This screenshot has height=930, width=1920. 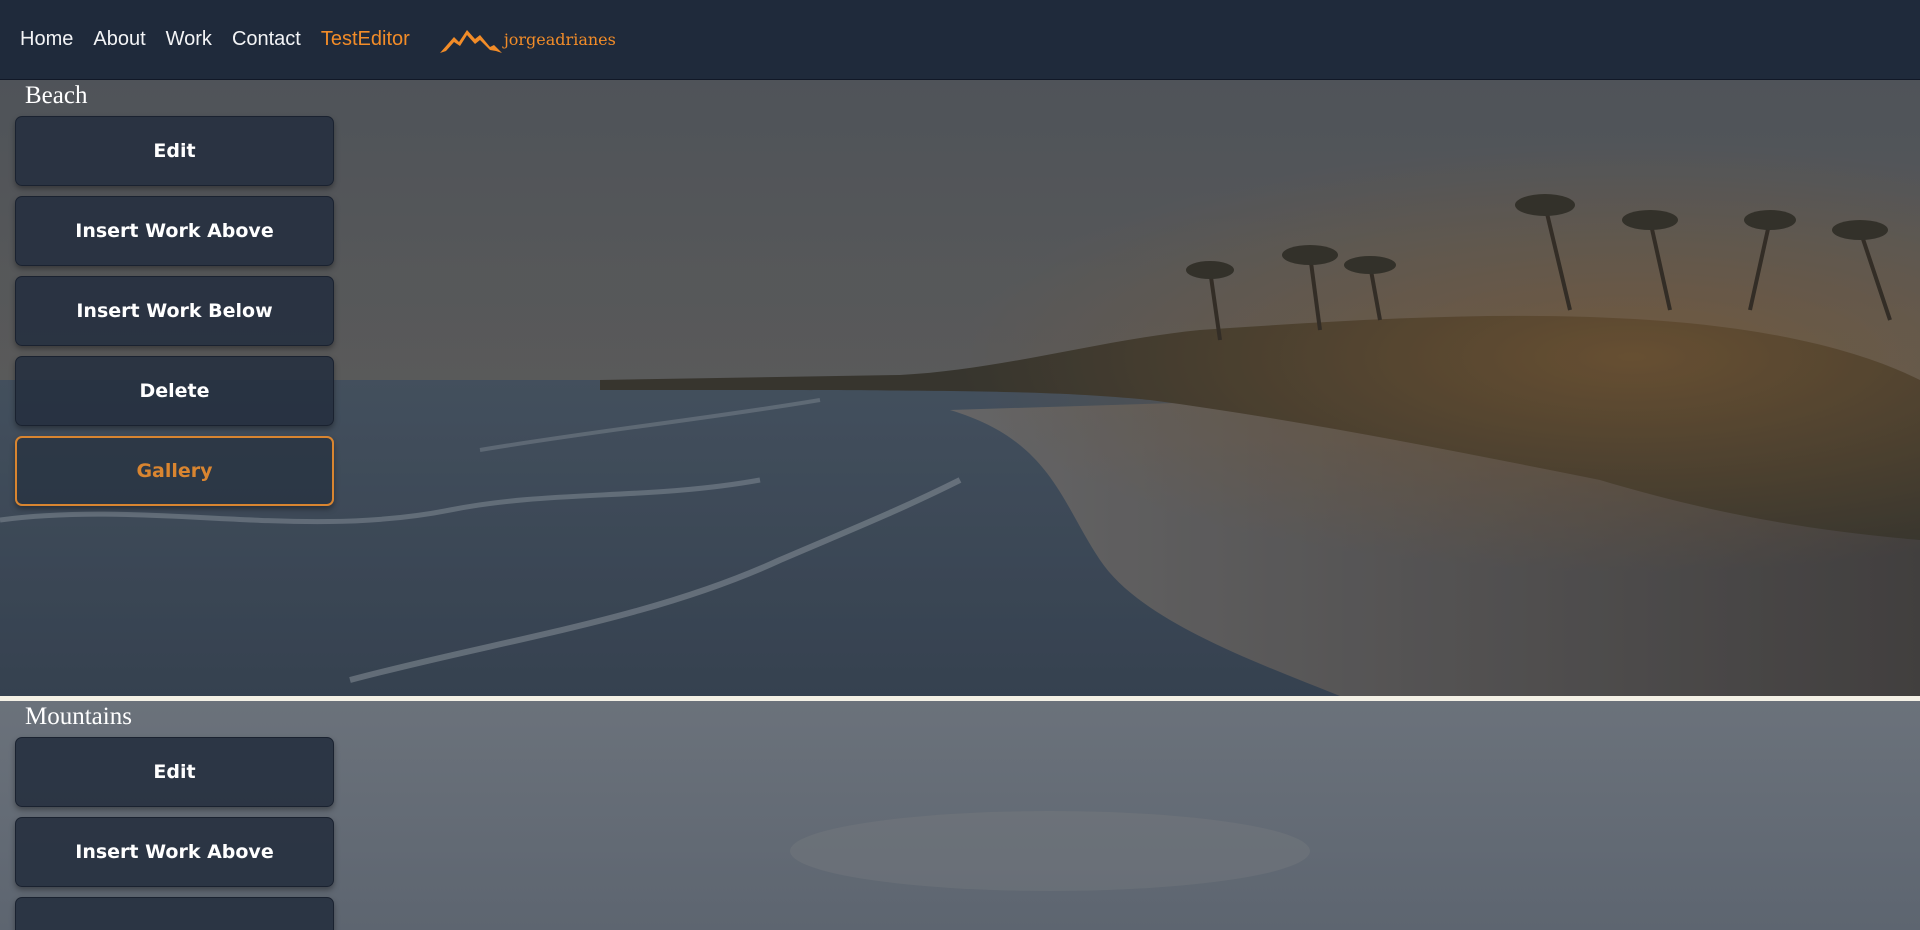 I want to click on nav-link-contact: Contact, so click(x=266, y=39).